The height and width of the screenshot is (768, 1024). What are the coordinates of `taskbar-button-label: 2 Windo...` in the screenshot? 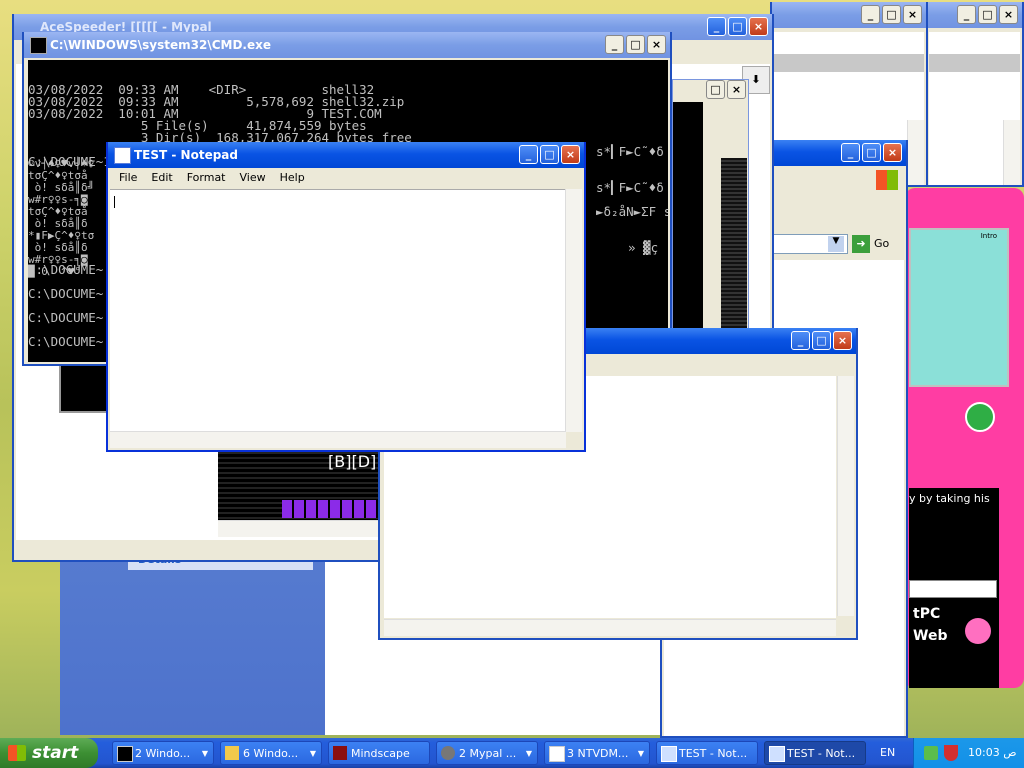 It's located at (163, 753).